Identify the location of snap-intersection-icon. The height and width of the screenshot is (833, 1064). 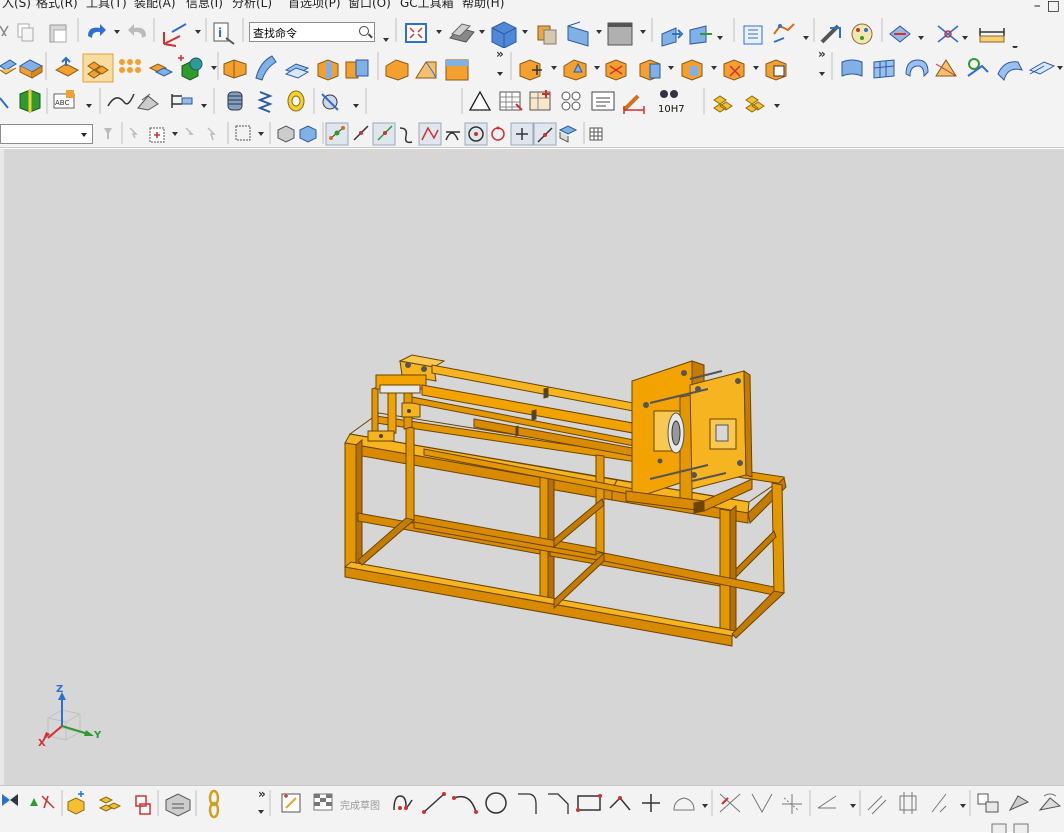
(452, 136).